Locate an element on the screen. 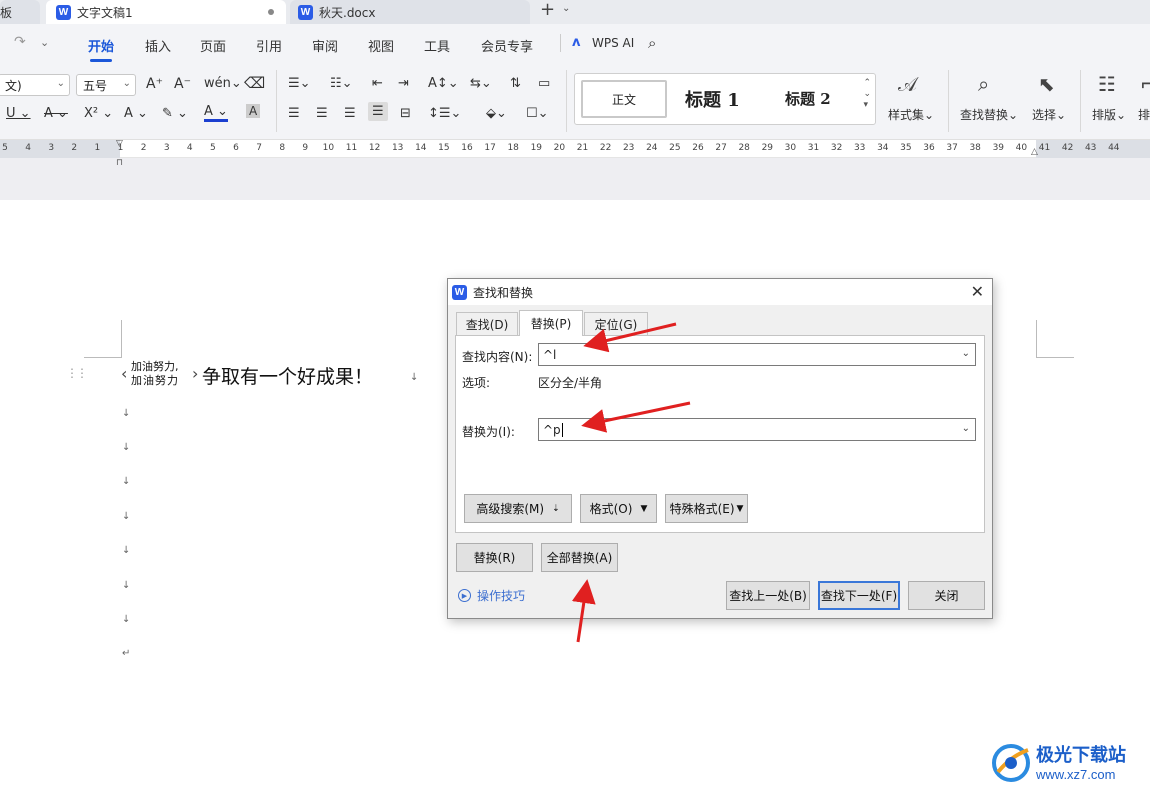 This screenshot has height=794, width=1150. document-header-band: ⊓ is located at coordinates (575, 179).